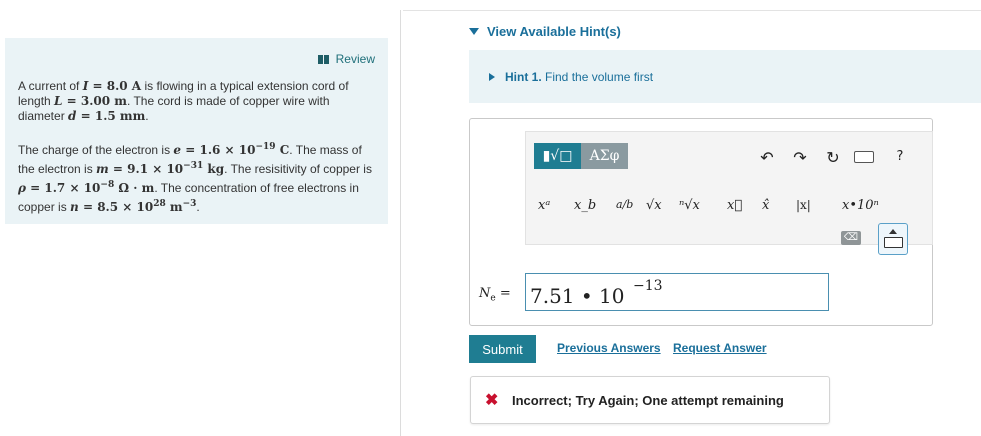 This screenshot has width=981, height=436. Describe the element at coordinates (720, 348) in the screenshot. I see `request-answer-link: Request Answer` at that location.